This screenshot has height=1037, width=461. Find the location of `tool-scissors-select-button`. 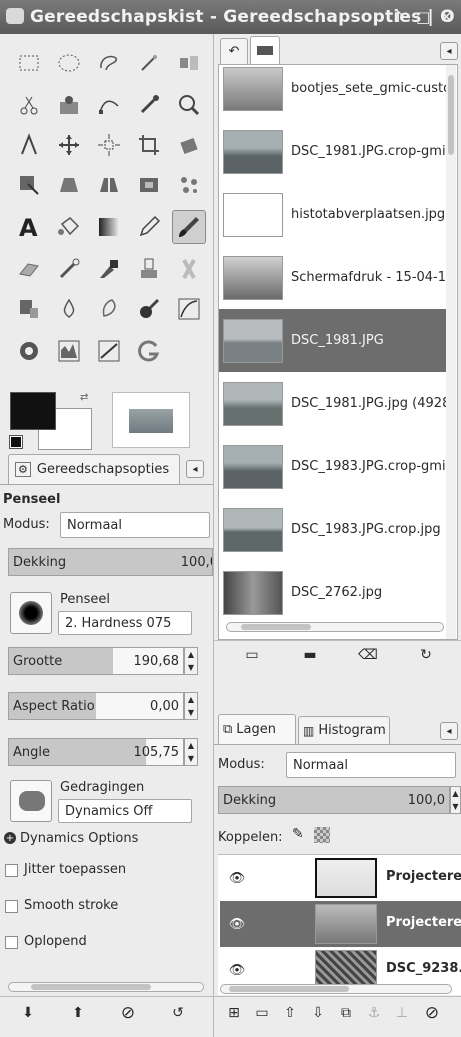

tool-scissors-select-button is located at coordinates (29, 105).